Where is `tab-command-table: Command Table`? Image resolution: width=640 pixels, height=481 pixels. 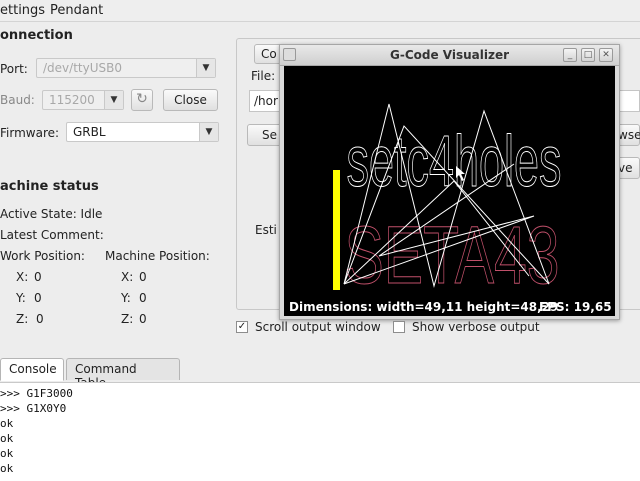
tab-command-table: Command Table is located at coordinates (123, 374).